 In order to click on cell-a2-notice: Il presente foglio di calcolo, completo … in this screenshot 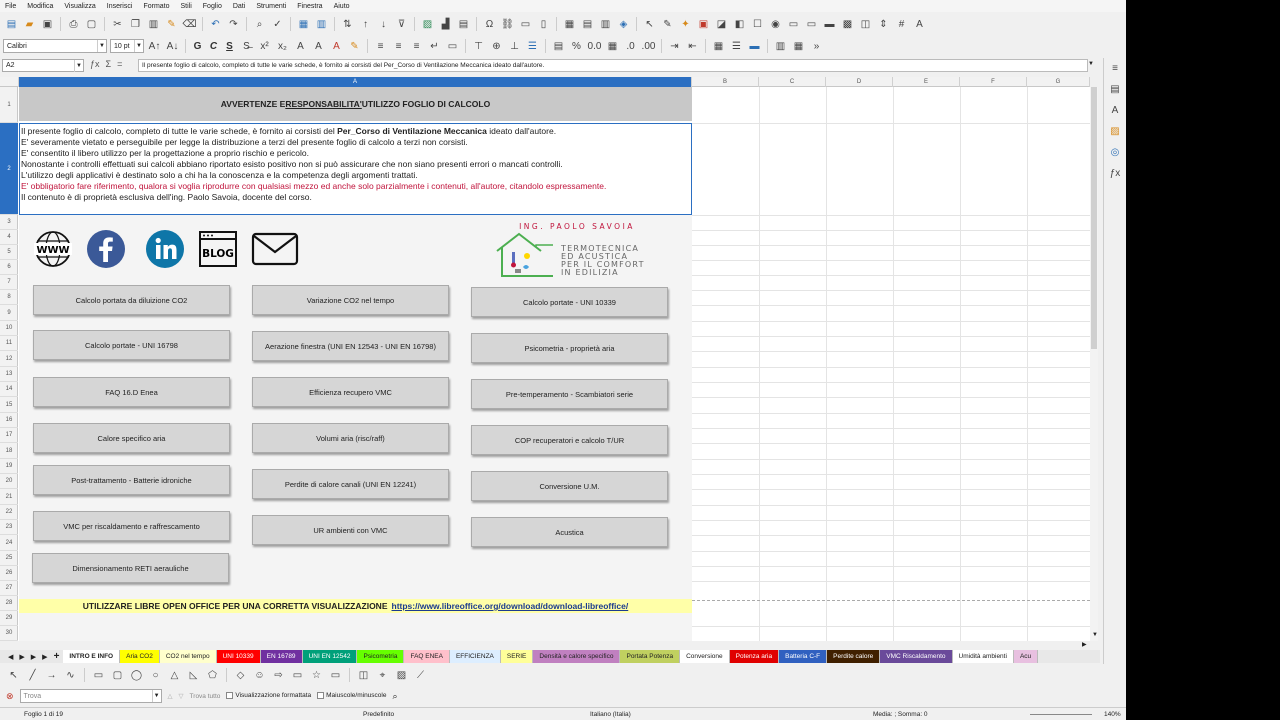, I will do `click(355, 169)`.